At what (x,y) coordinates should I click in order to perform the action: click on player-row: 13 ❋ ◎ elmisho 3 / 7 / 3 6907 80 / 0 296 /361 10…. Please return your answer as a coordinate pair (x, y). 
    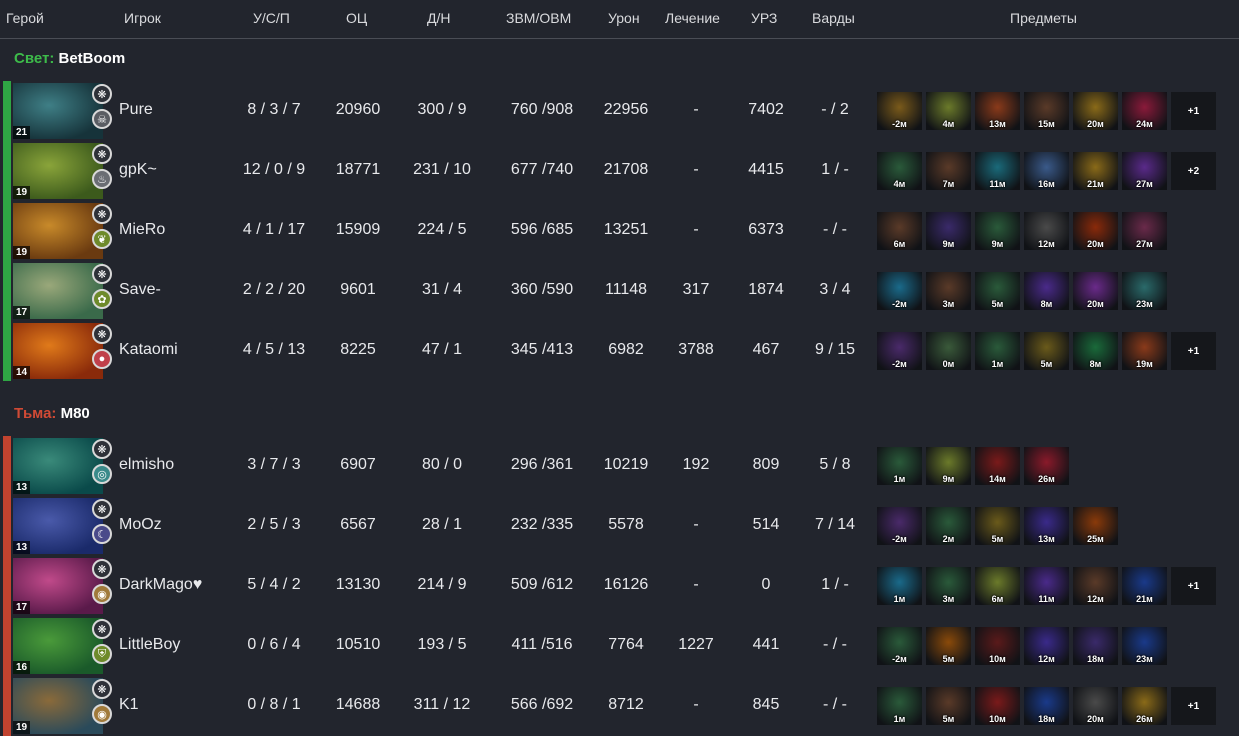
    Looking at the image, I should click on (619, 466).